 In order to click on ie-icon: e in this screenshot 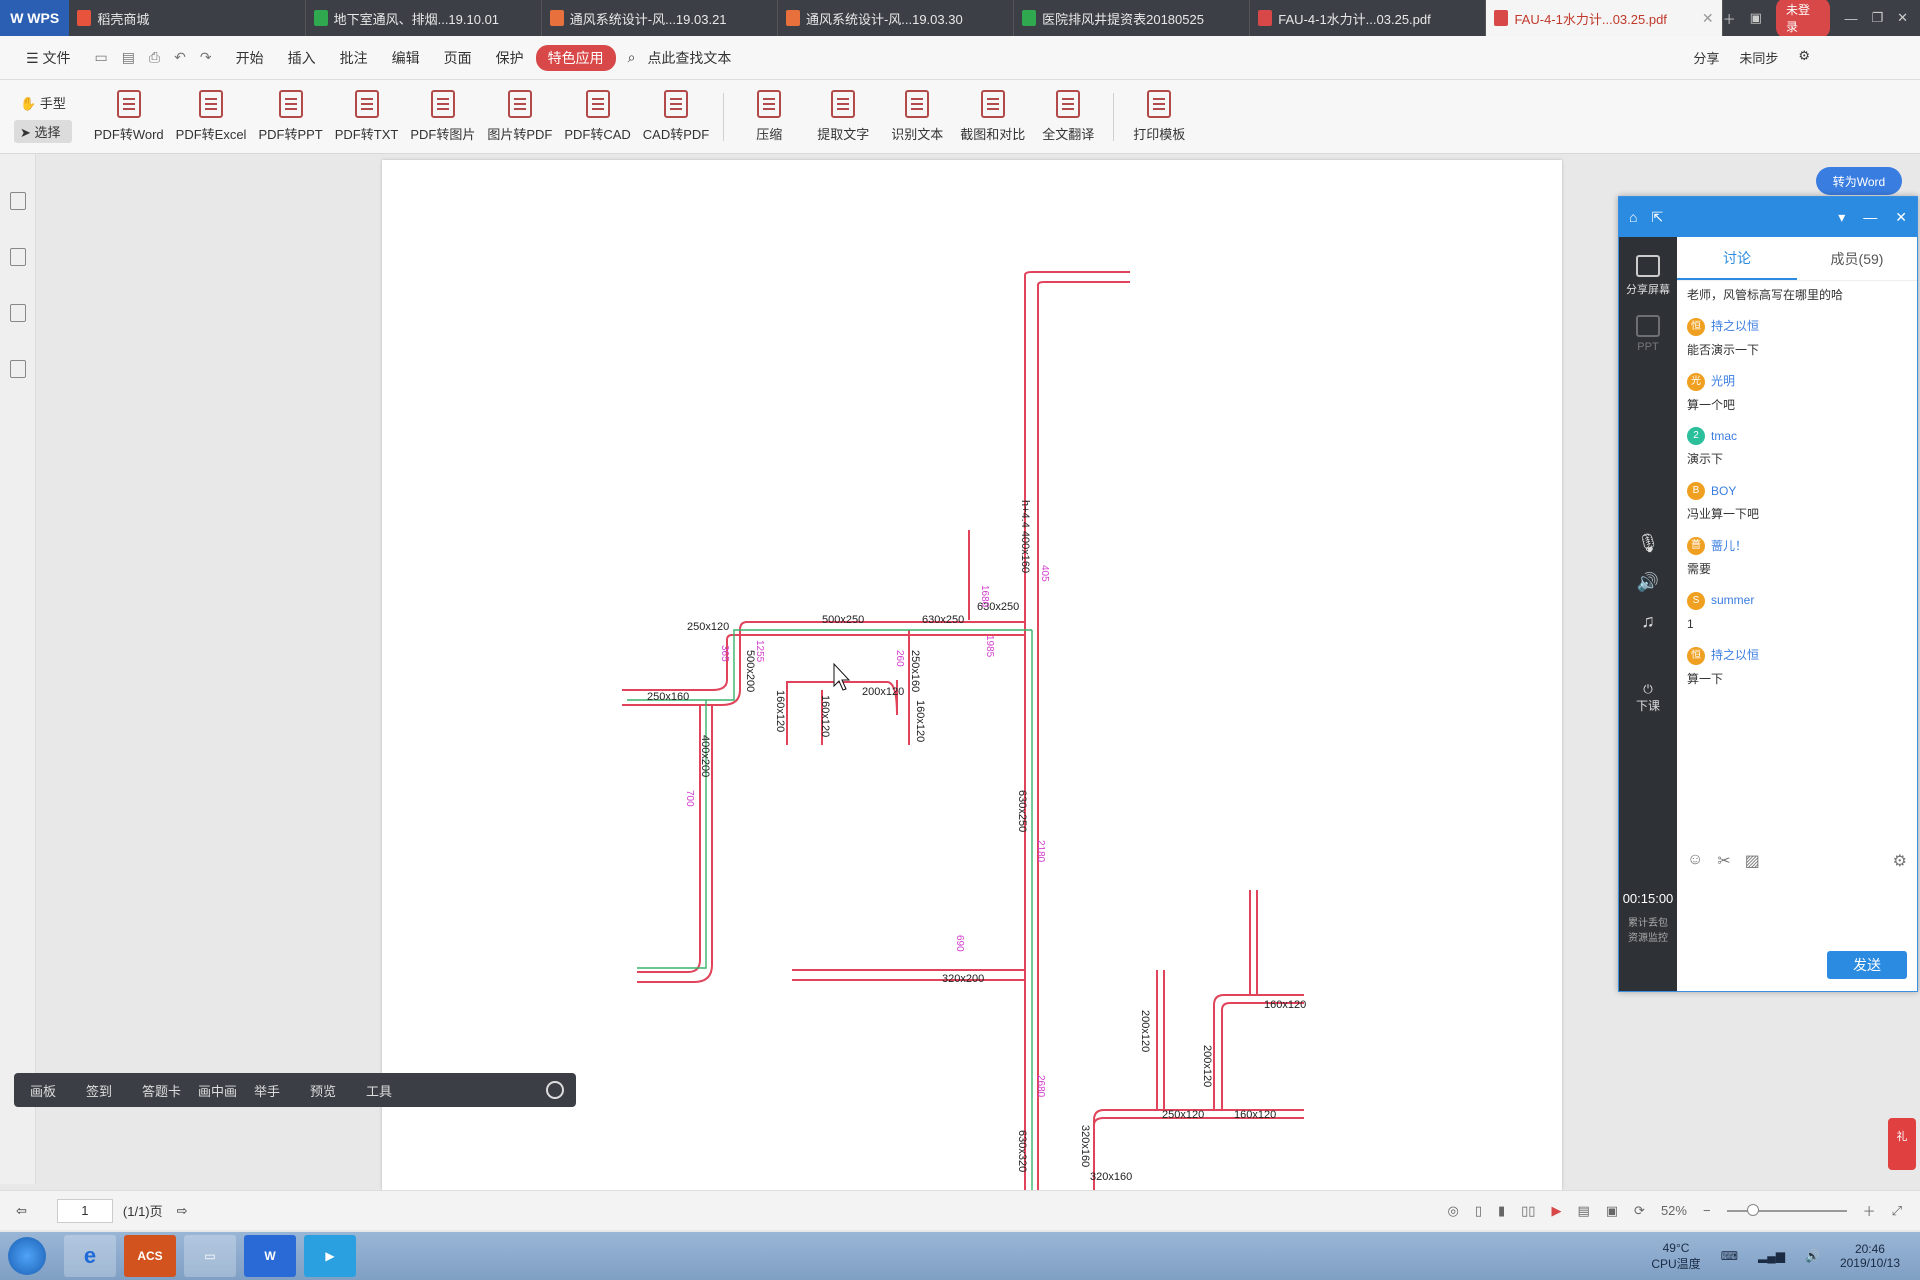, I will do `click(90, 1256)`.